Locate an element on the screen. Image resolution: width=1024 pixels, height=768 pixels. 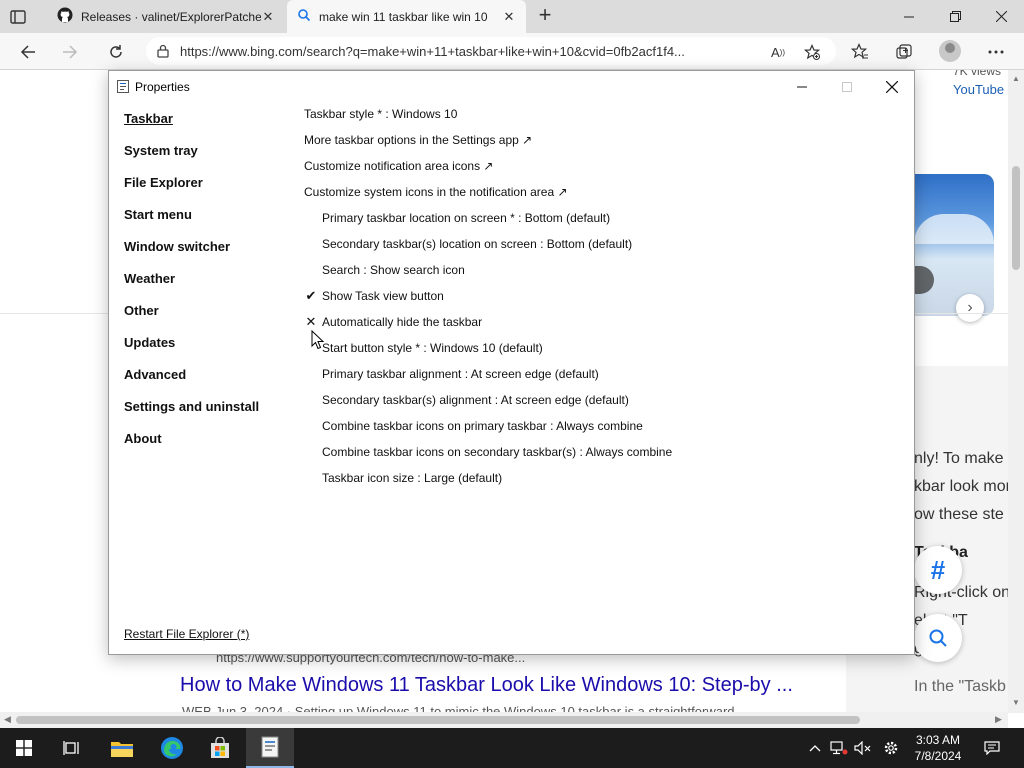
scroll-down-arrow-icon: ▼ is located at coordinates (1016, 702).